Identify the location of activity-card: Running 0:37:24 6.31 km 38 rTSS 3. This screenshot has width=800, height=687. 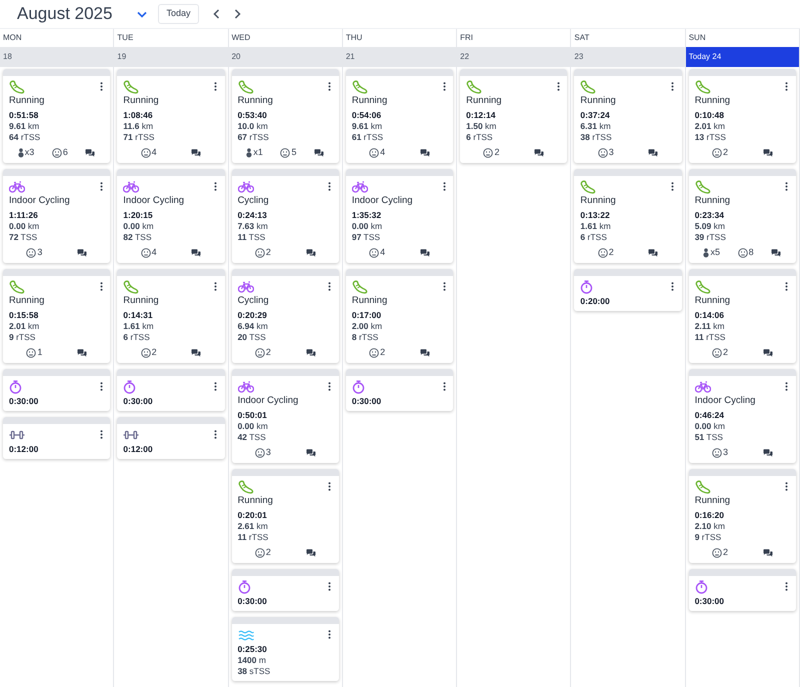
(628, 116).